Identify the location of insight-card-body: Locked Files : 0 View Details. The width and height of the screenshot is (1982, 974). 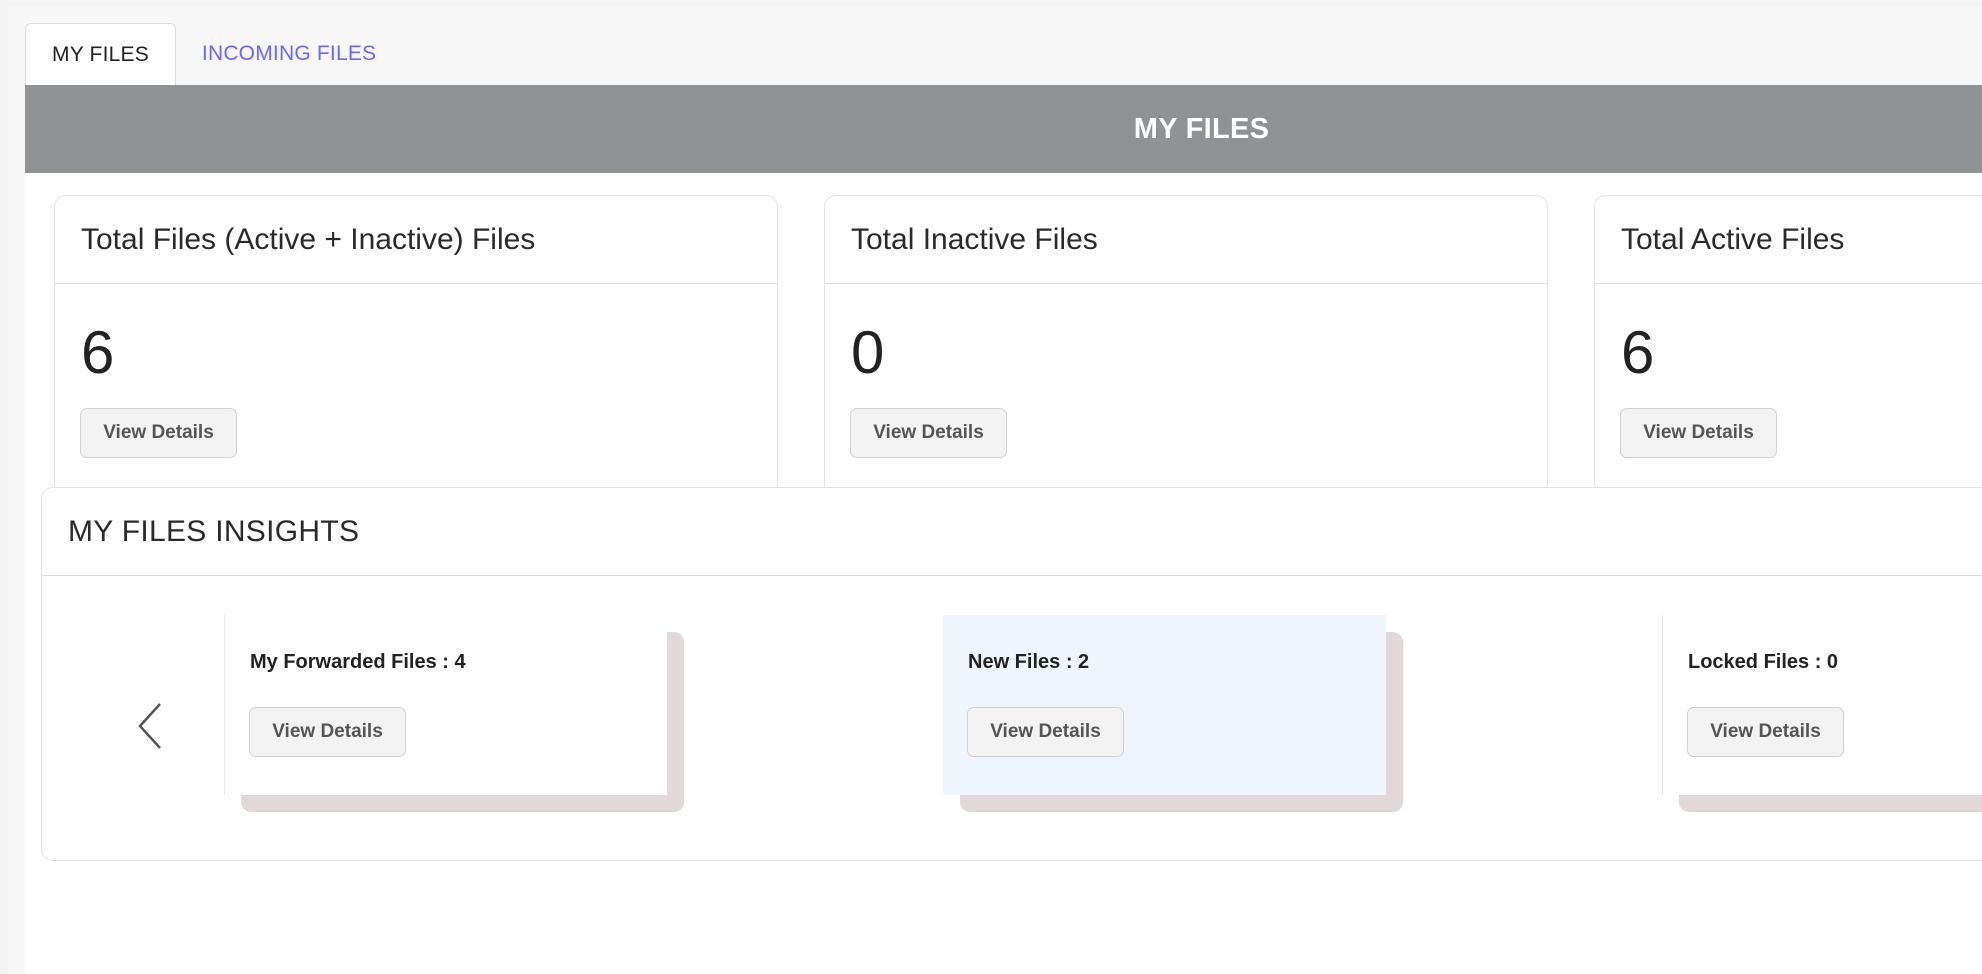
(1822, 705).